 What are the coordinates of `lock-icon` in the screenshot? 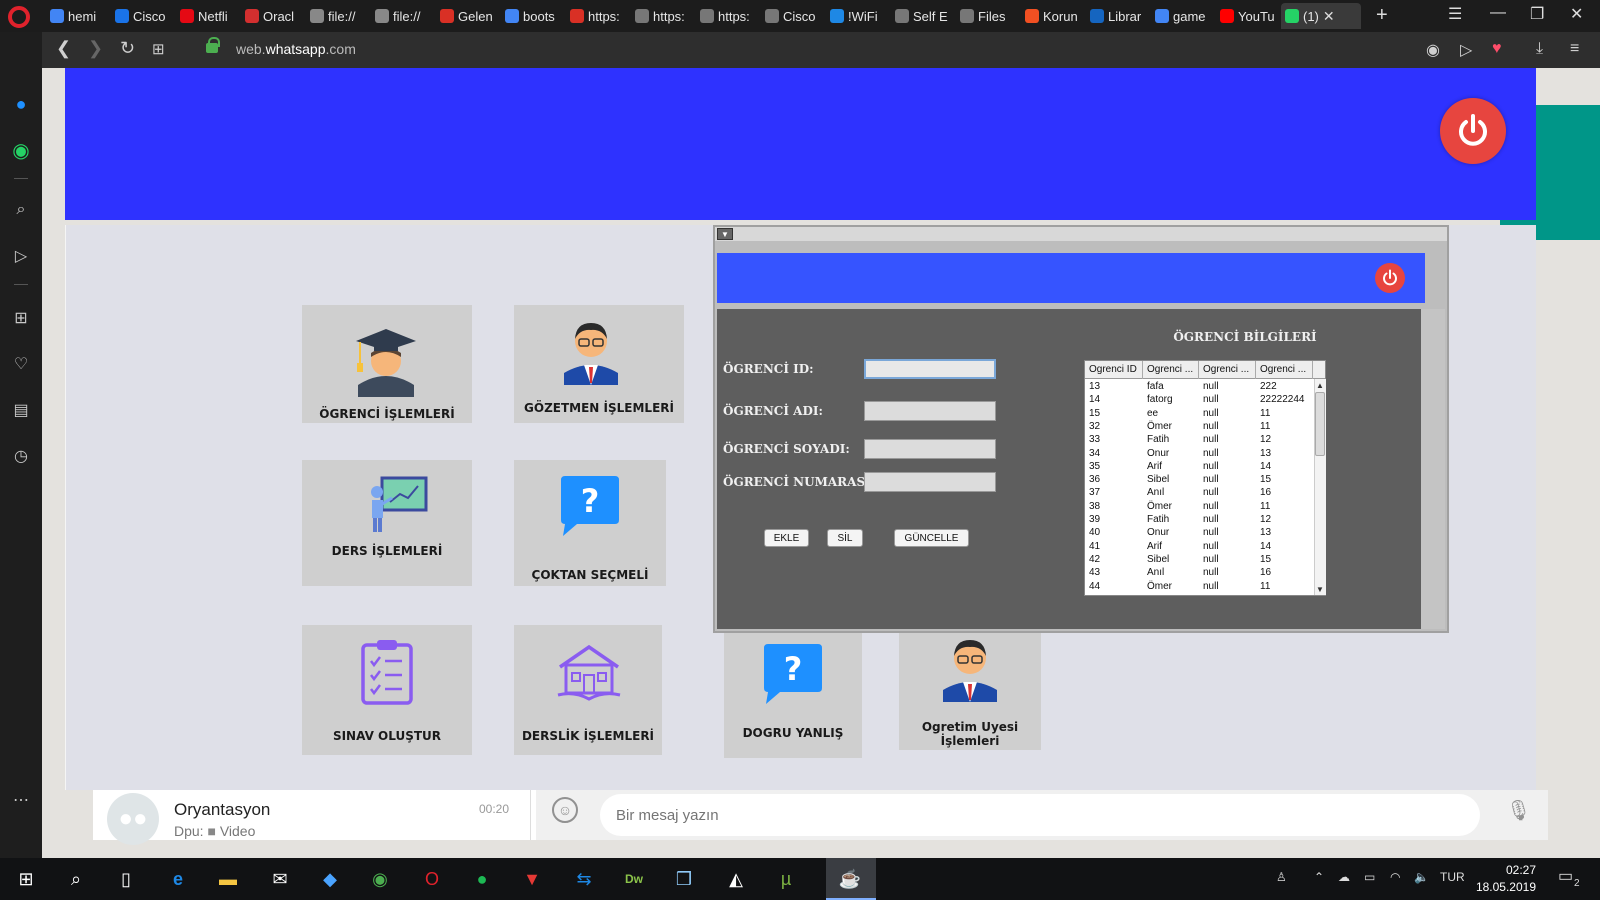 It's located at (213, 45).